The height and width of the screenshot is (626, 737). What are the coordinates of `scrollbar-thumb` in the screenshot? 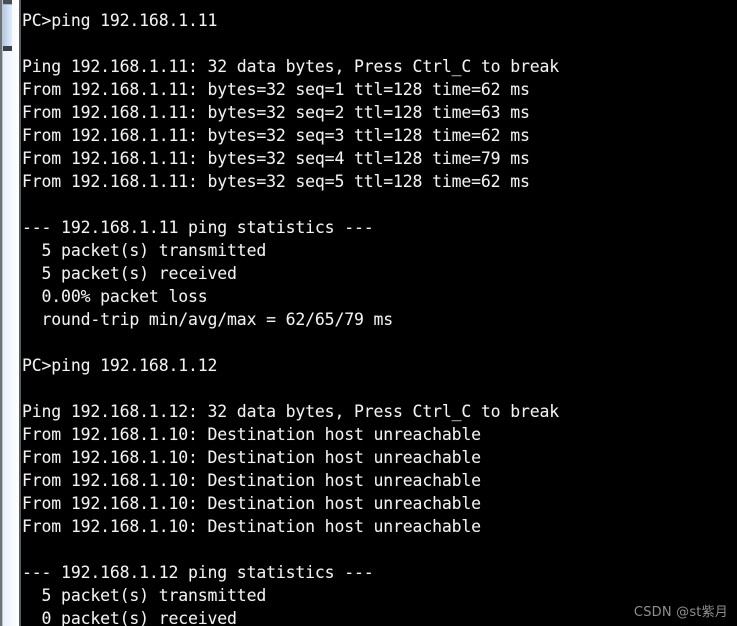 It's located at (7, 25).